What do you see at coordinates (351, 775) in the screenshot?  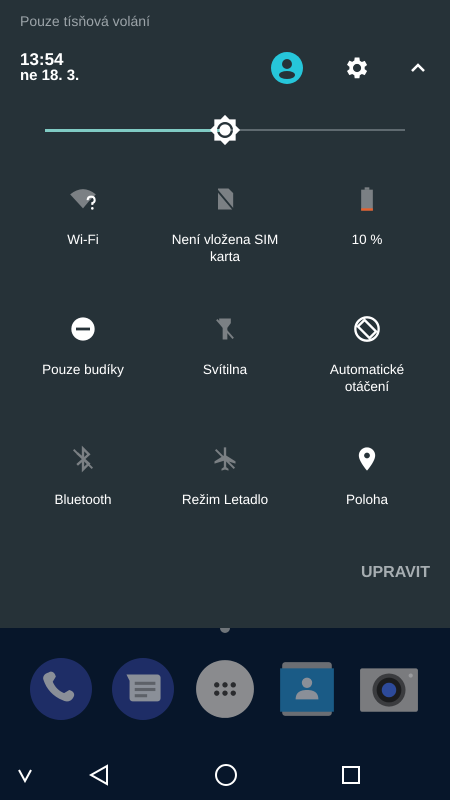 I see `recents-icon` at bounding box center [351, 775].